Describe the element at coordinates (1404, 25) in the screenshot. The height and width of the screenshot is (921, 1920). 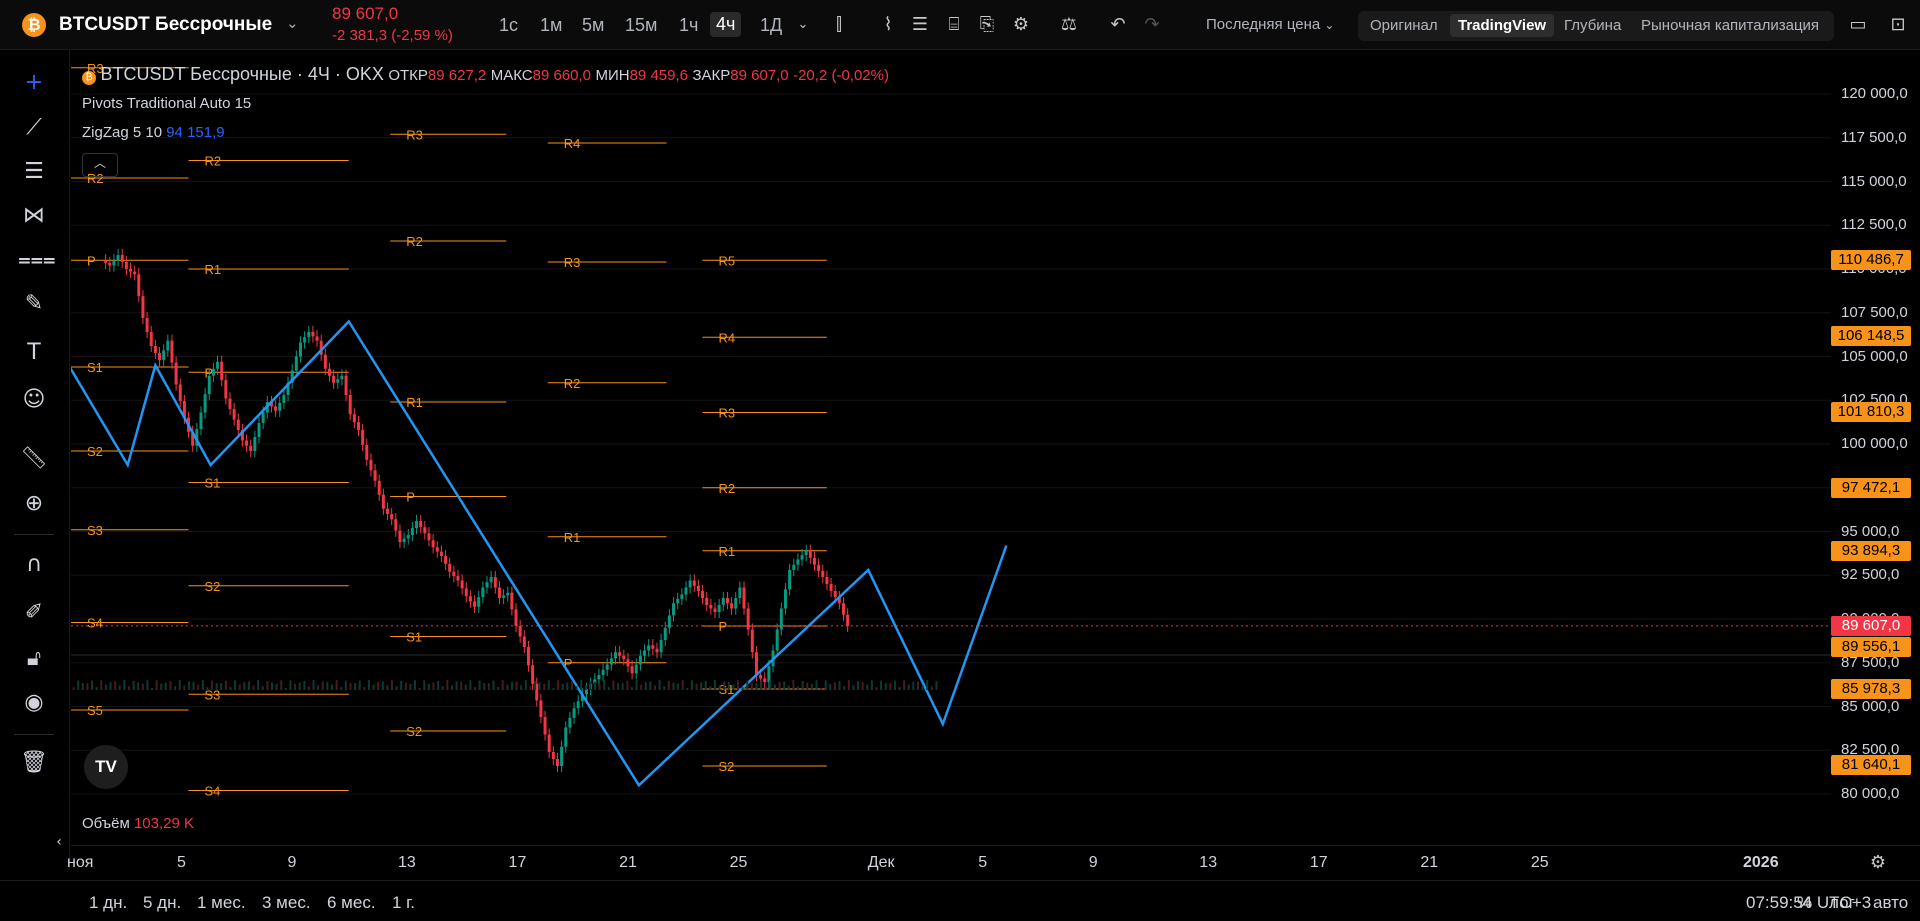
I see `tab-original: Оригинал` at that location.